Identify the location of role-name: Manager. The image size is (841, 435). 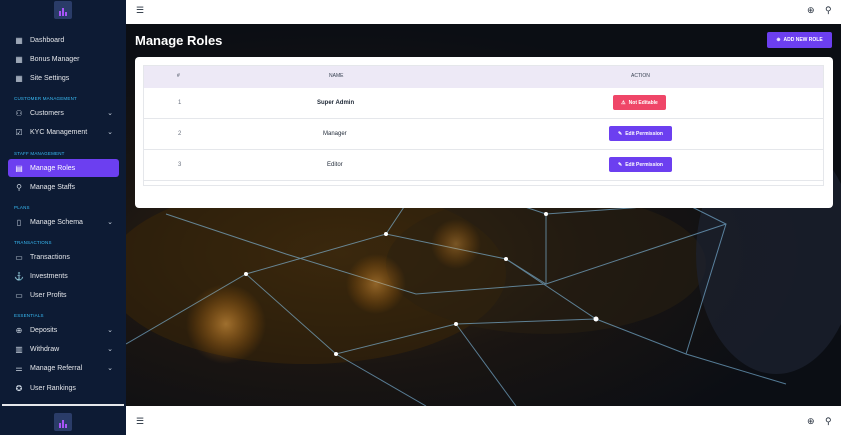
(335, 134).